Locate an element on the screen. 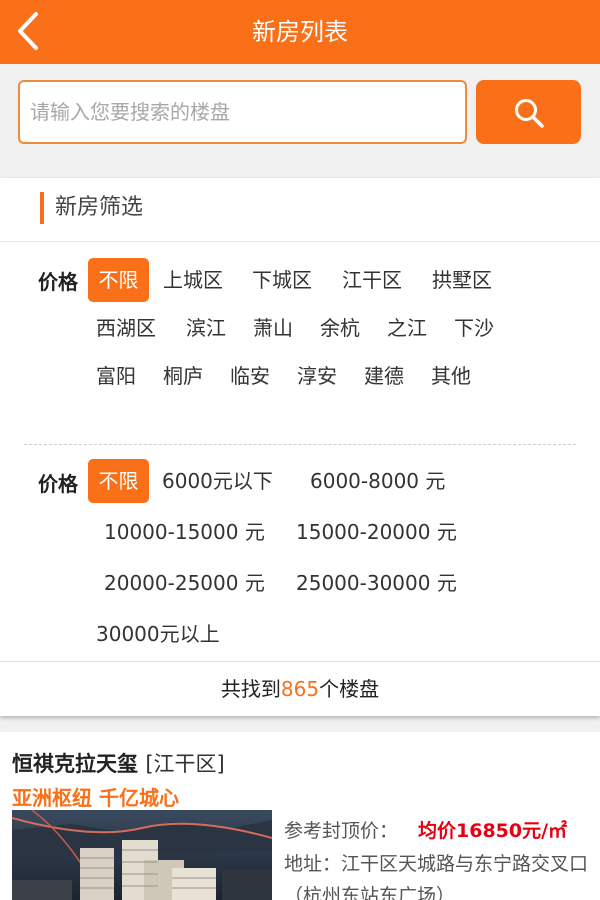  result-count-bar: 共找到865个楼盘 is located at coordinates (300, 688).